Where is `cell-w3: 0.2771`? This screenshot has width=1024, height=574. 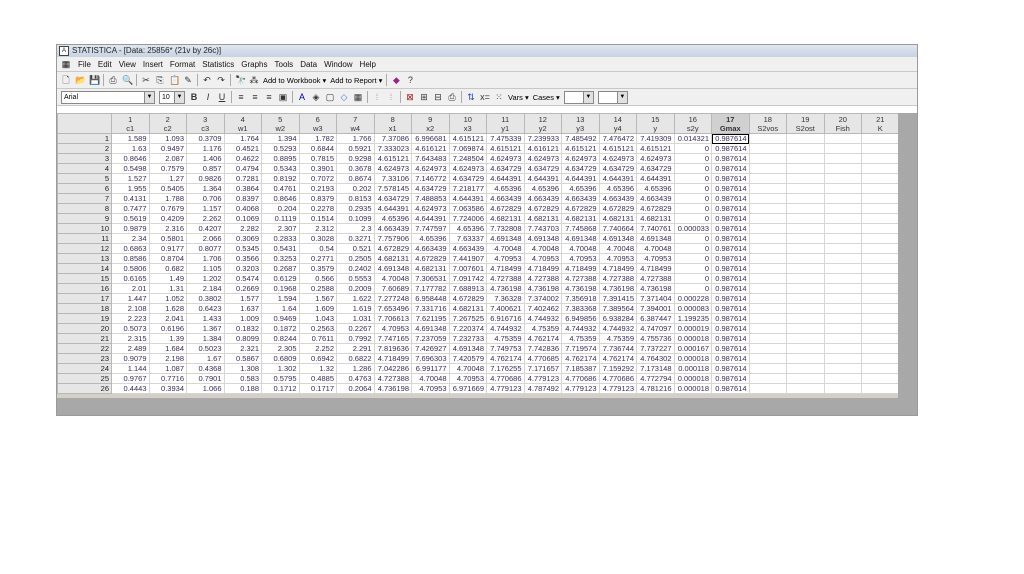
cell-w3: 0.2771 is located at coordinates (317, 258).